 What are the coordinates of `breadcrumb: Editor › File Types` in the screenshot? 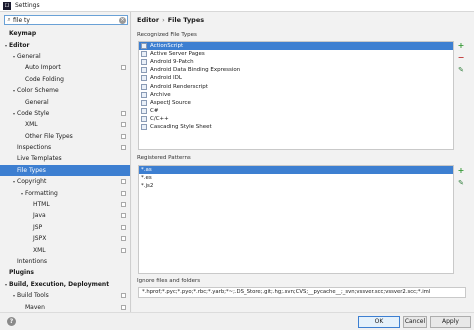 It's located at (170, 20).